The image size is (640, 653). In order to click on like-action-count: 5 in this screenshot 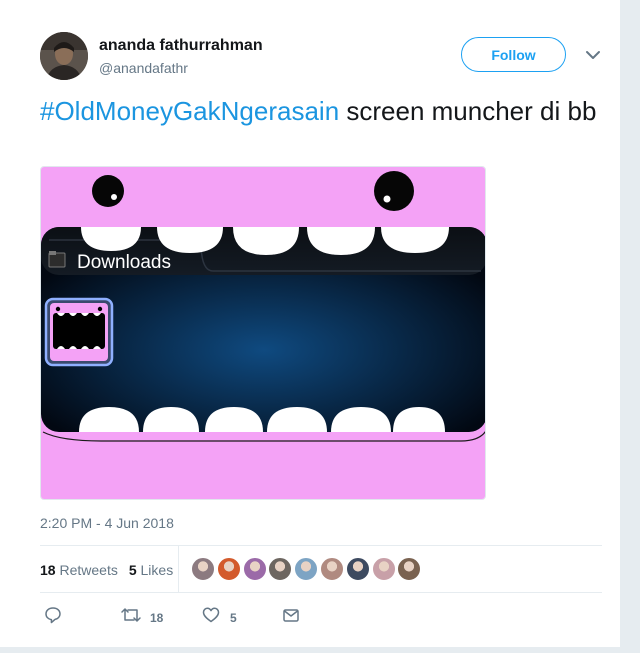, I will do `click(233, 618)`.